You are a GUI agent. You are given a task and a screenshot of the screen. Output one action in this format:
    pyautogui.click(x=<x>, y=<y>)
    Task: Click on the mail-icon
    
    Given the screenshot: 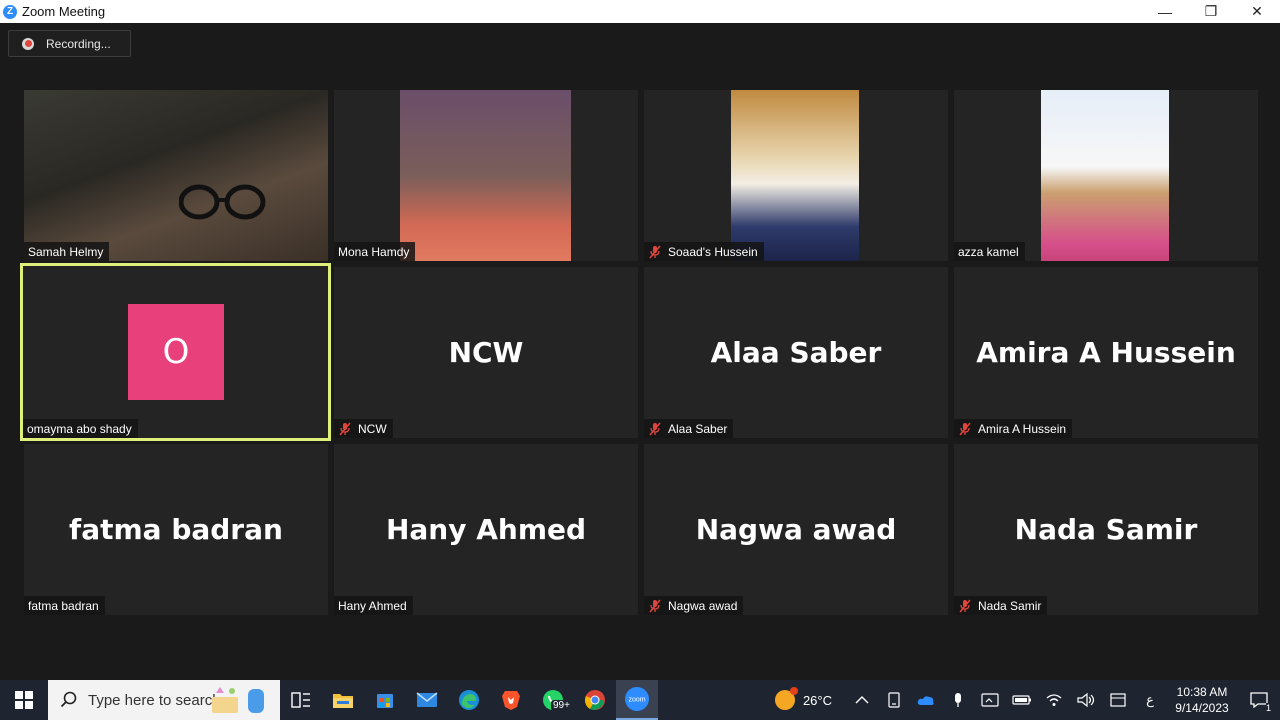 What is the action you would take?
    pyautogui.click(x=427, y=700)
    